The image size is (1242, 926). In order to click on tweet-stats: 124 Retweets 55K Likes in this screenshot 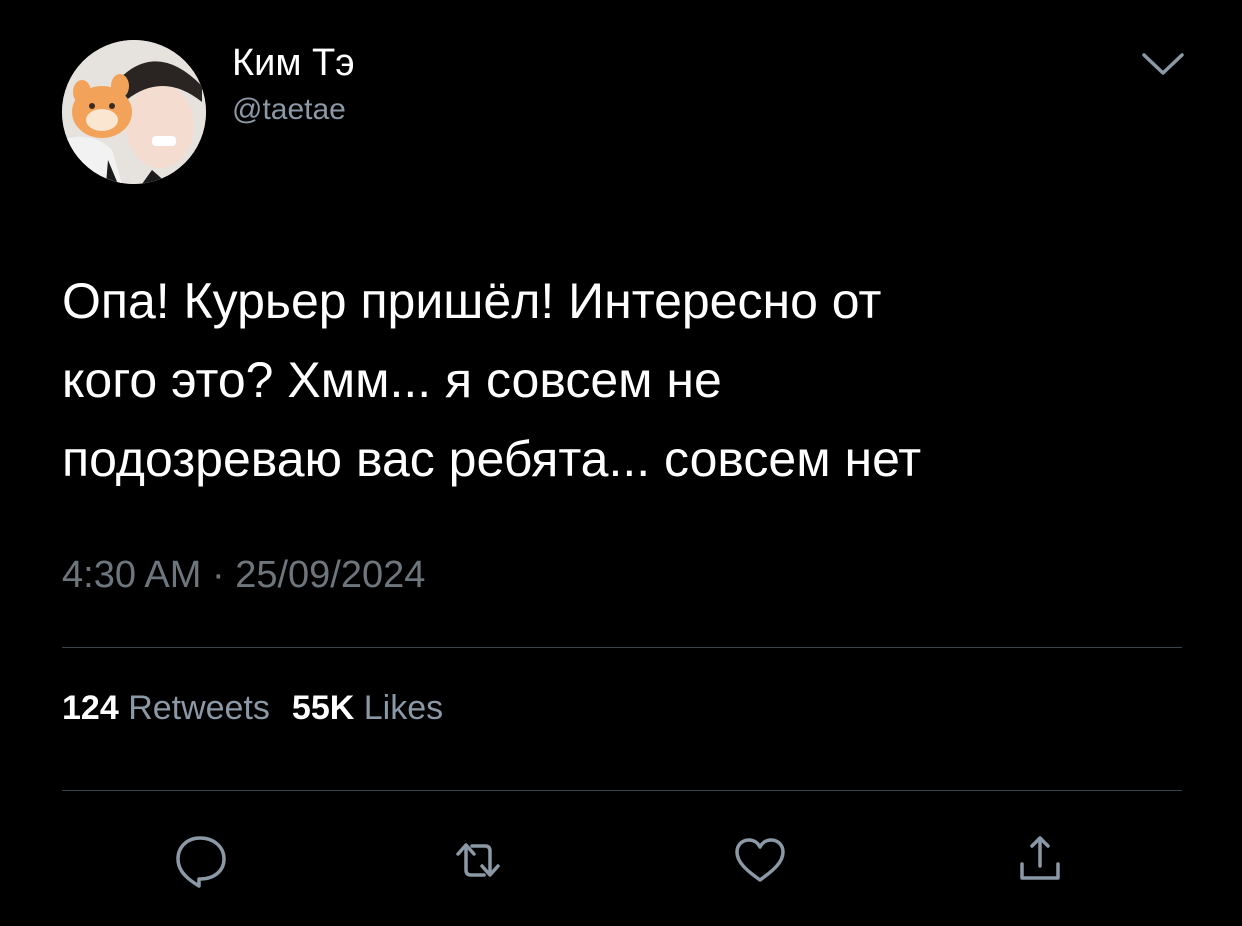, I will do `click(252, 708)`.